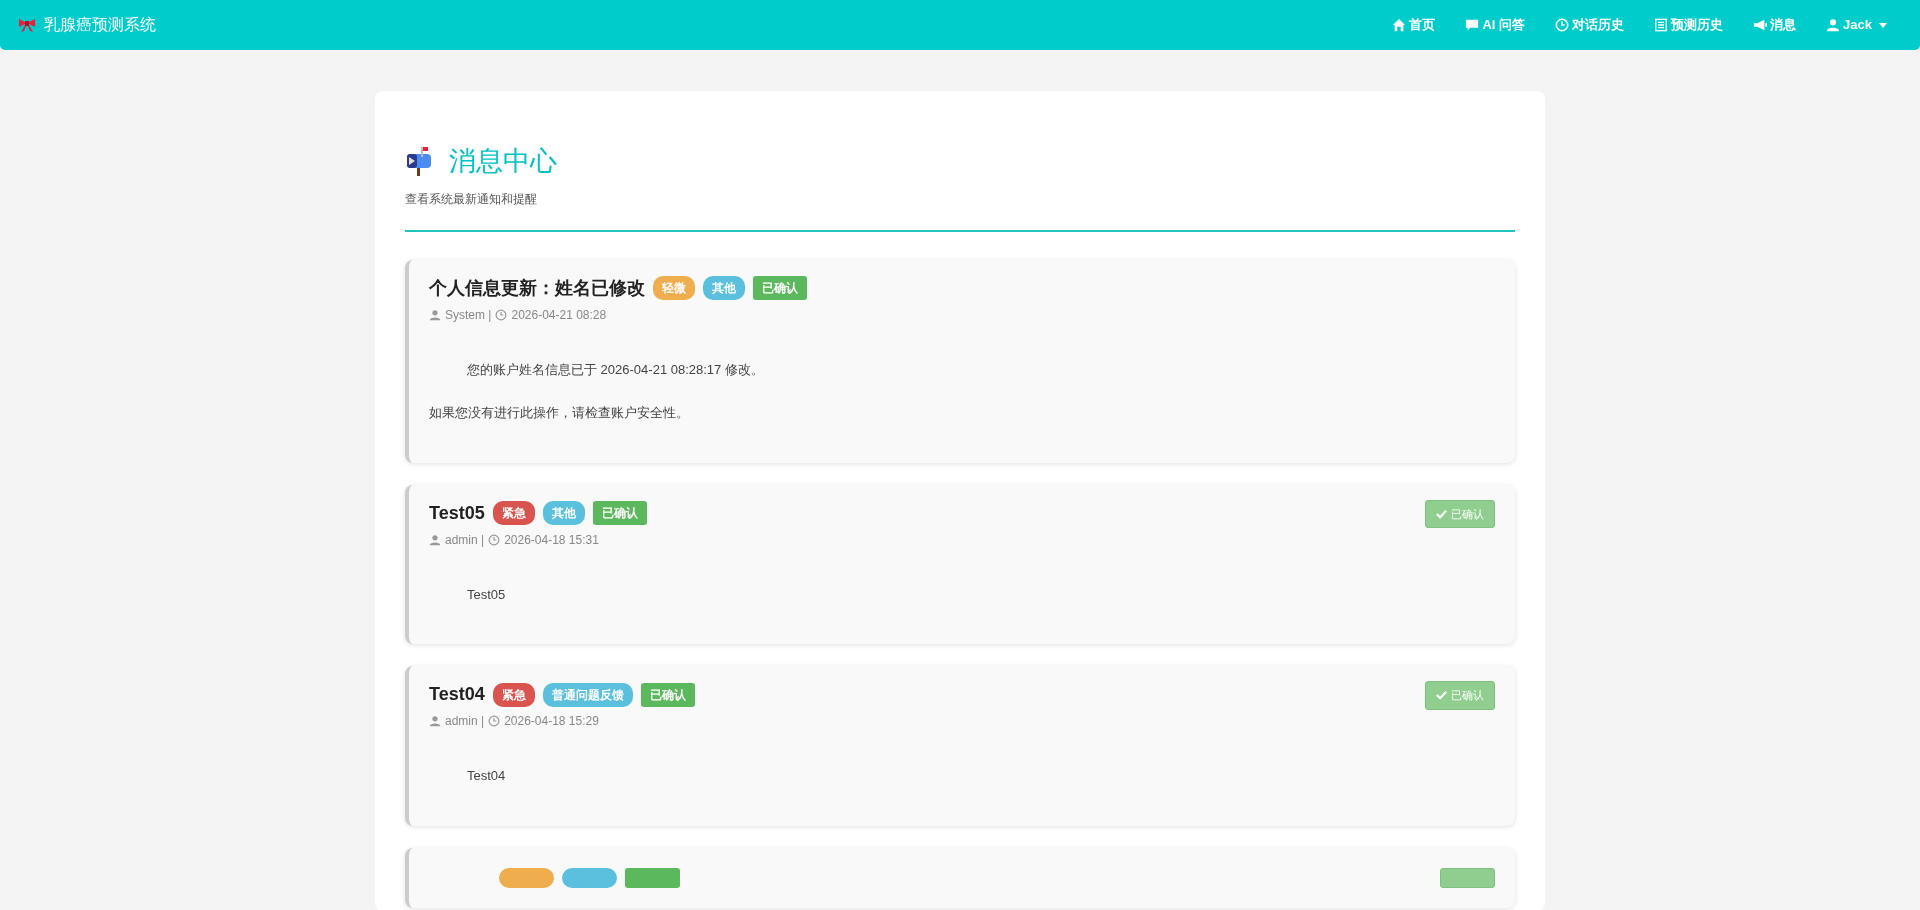 The image size is (1920, 910). Describe the element at coordinates (551, 721) in the screenshot. I see `timestamp: 2026-04-18 15:29` at that location.